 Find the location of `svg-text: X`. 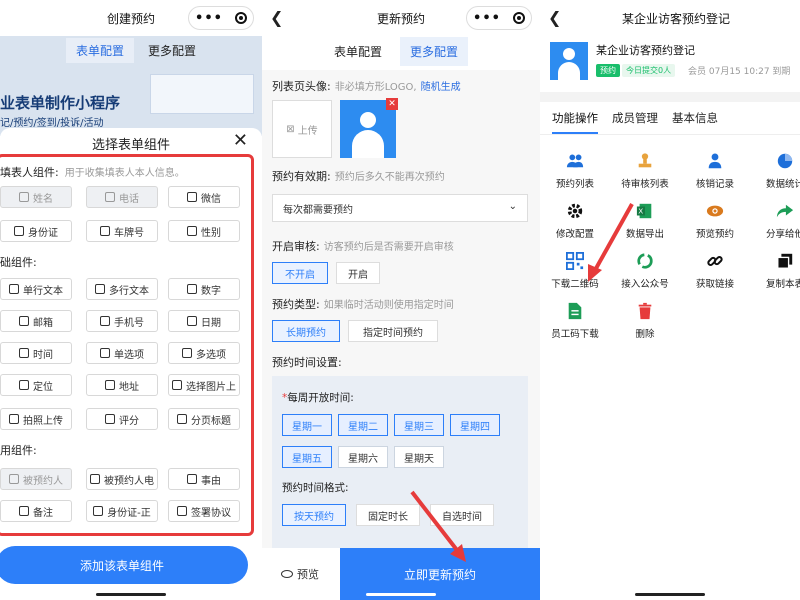

svg-text: X is located at coordinates (640, 211).